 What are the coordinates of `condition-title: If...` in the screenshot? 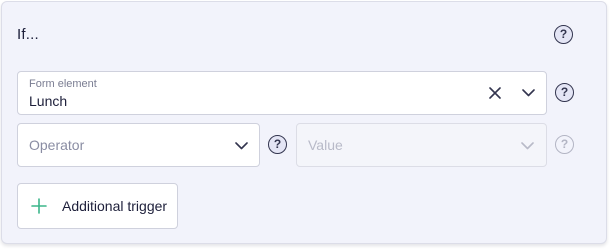 It's located at (28, 34).